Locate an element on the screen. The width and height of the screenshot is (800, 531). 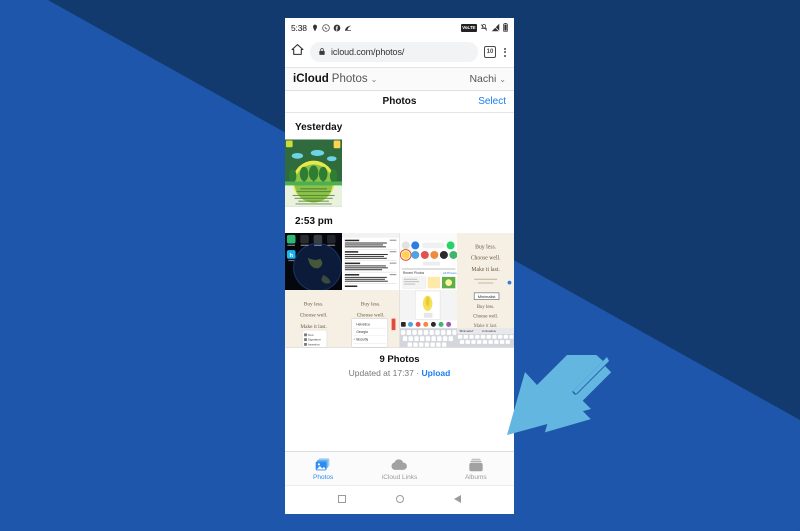
kebab-menu-icon is located at coordinates (505, 52).